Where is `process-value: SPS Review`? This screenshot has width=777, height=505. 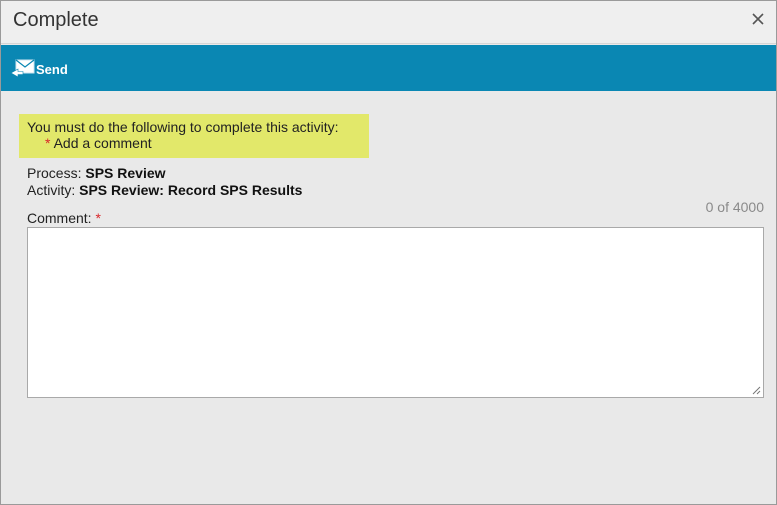 process-value: SPS Review is located at coordinates (125, 173).